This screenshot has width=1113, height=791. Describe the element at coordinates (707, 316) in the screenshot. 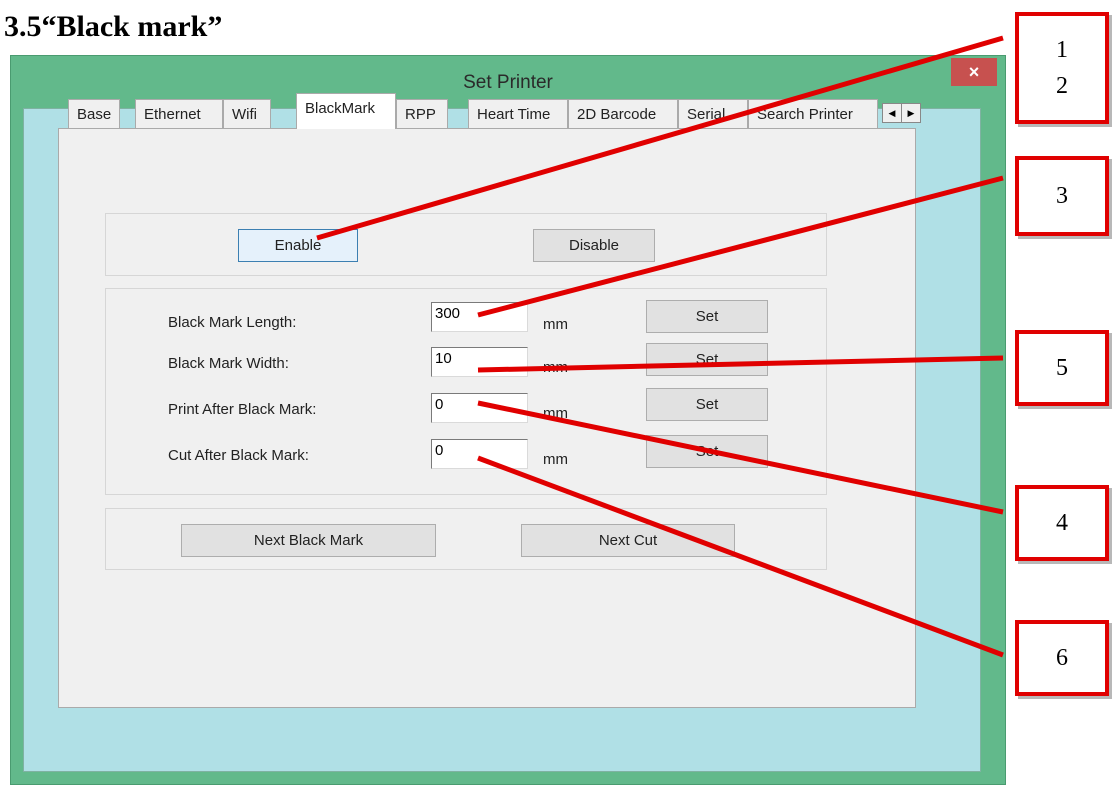

I see `set-length-button: Set` at that location.